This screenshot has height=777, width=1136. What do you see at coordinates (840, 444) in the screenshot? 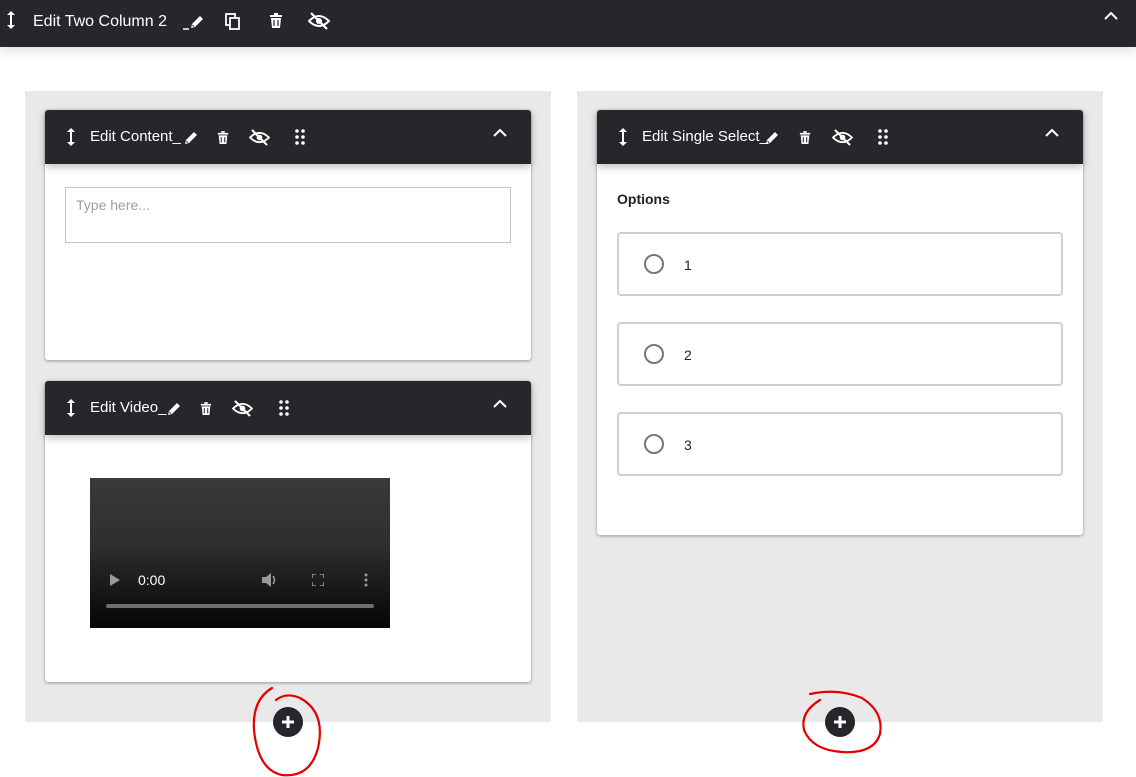
I see `option-3: 3` at bounding box center [840, 444].